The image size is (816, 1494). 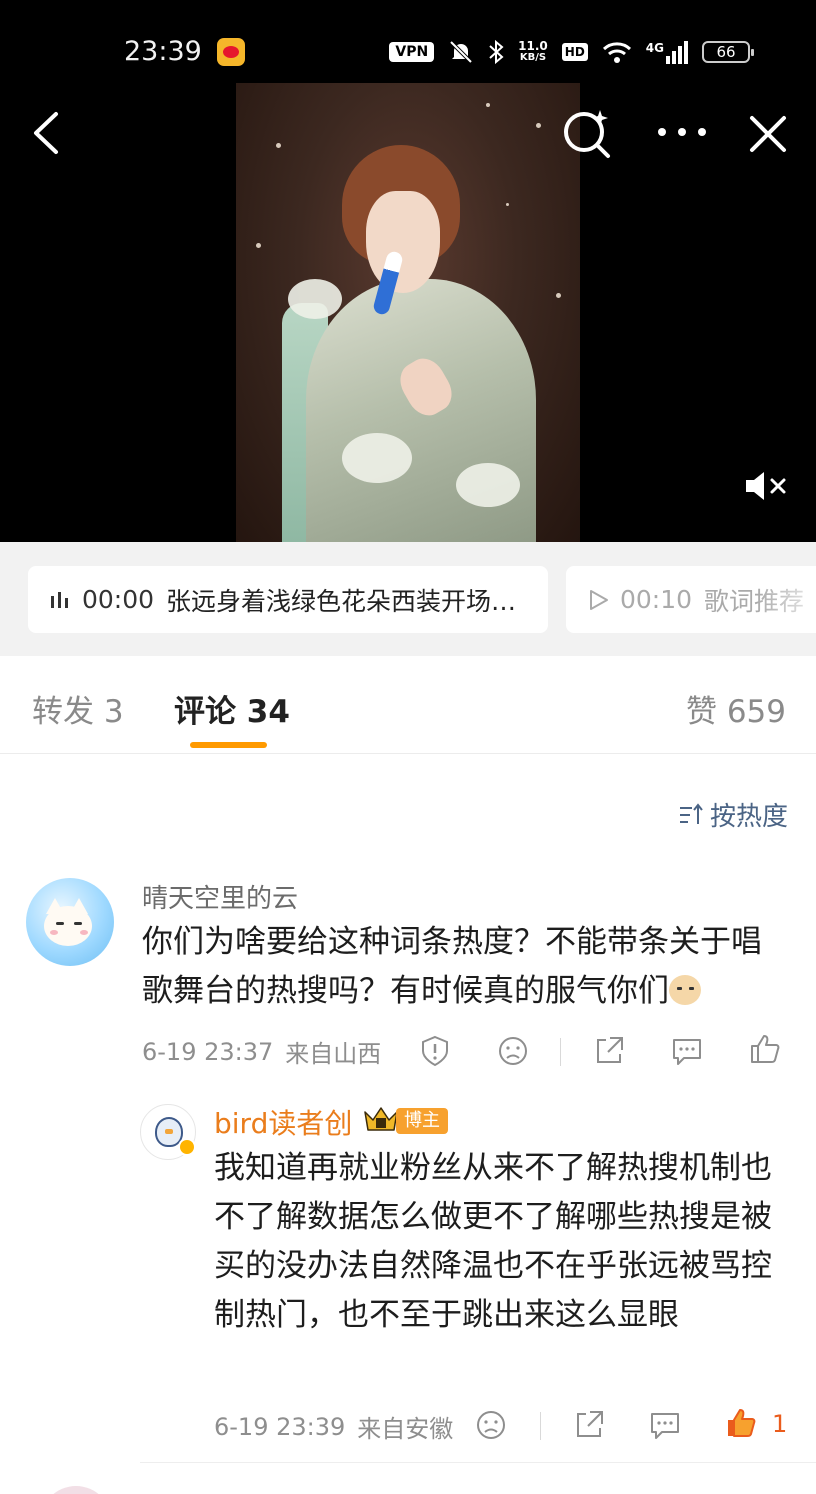 I want to click on reply-location: 来自安徽, so click(x=405, y=1429).